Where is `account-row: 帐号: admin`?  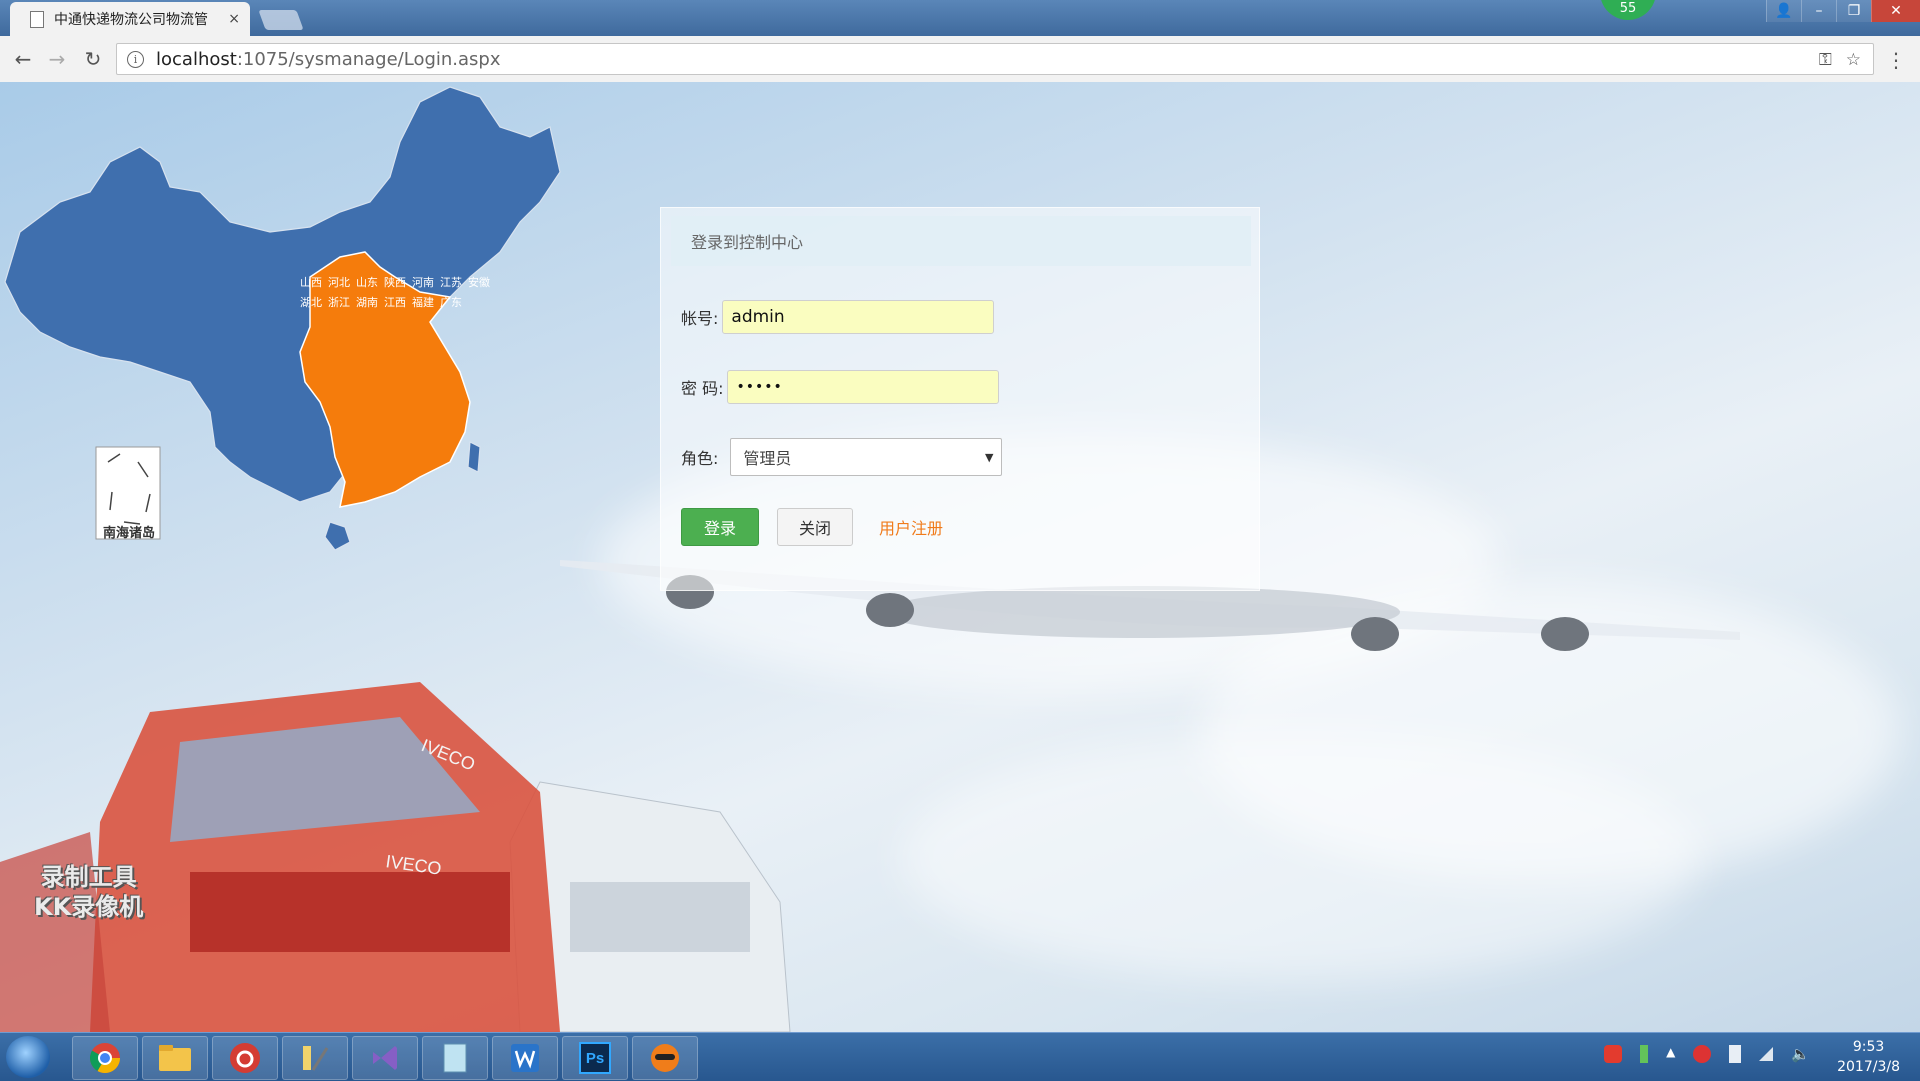 account-row: 帐号: admin is located at coordinates (838, 317).